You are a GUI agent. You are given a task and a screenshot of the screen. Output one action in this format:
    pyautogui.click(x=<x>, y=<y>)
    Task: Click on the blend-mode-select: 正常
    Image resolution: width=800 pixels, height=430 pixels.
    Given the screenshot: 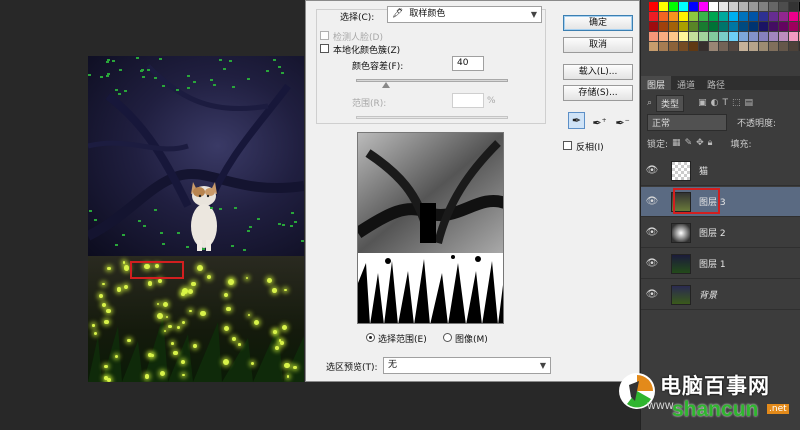 What is the action you would take?
    pyautogui.click(x=687, y=122)
    